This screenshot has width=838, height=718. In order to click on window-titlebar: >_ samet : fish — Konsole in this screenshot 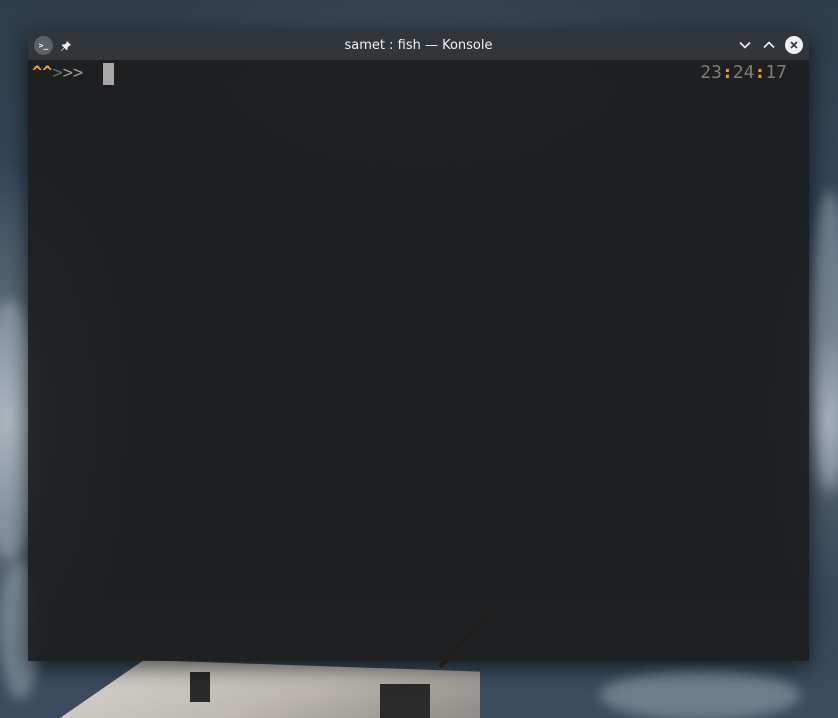, I will do `click(418, 45)`.